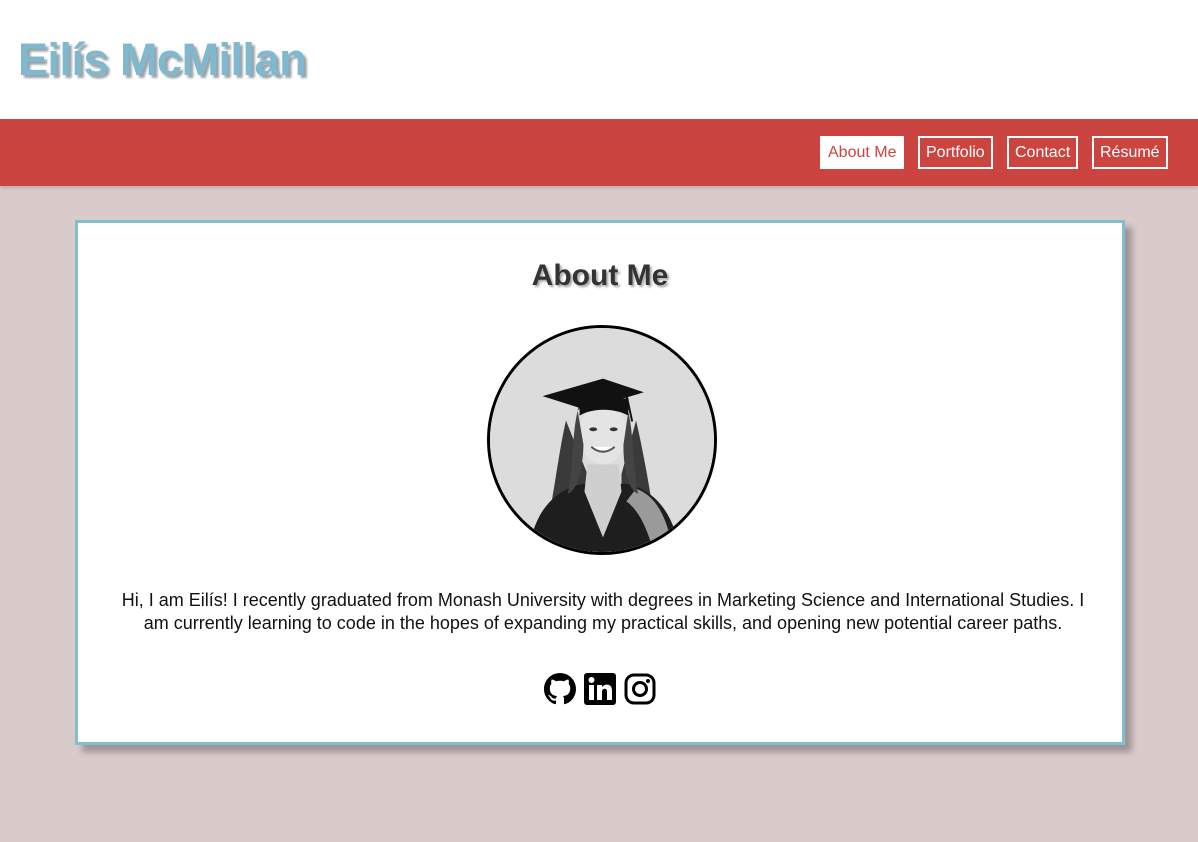  What do you see at coordinates (862, 152) in the screenshot?
I see `nav-about-me: About Me` at bounding box center [862, 152].